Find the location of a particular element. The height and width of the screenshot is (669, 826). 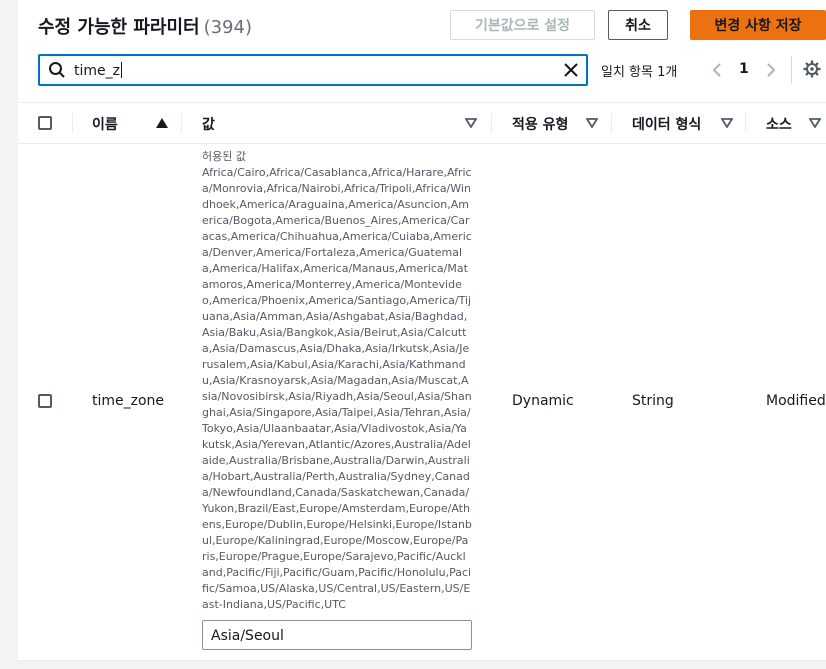

gear-icon is located at coordinates (812, 69).